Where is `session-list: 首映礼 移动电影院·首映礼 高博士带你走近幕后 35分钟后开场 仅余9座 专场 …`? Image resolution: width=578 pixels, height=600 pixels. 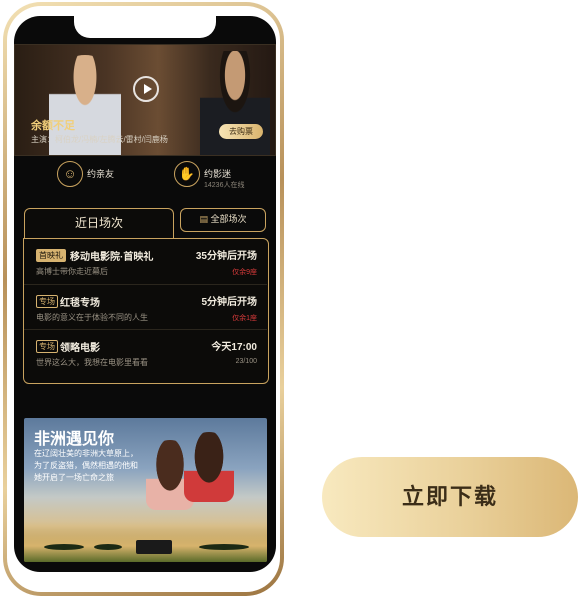
session-list: 首映礼 移动电影院·首映礼 高博士带你走近幕后 35分钟后开场 仅余9座 专场 … is located at coordinates (146, 311).